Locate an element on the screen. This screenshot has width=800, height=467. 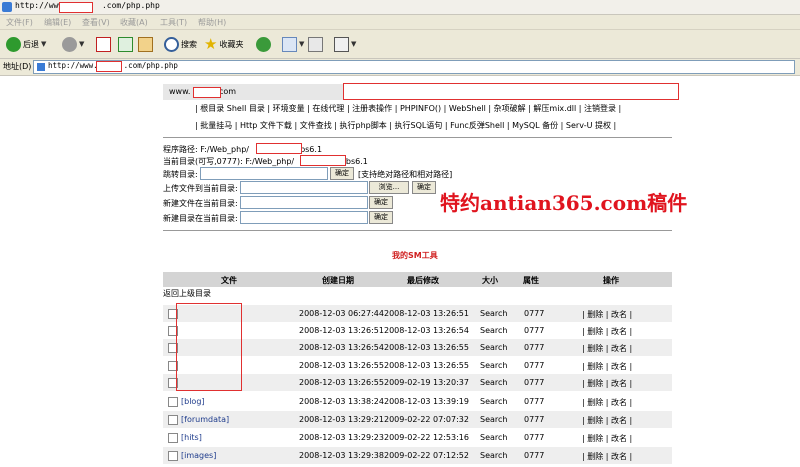
stop-button is located at coordinates (103, 44).